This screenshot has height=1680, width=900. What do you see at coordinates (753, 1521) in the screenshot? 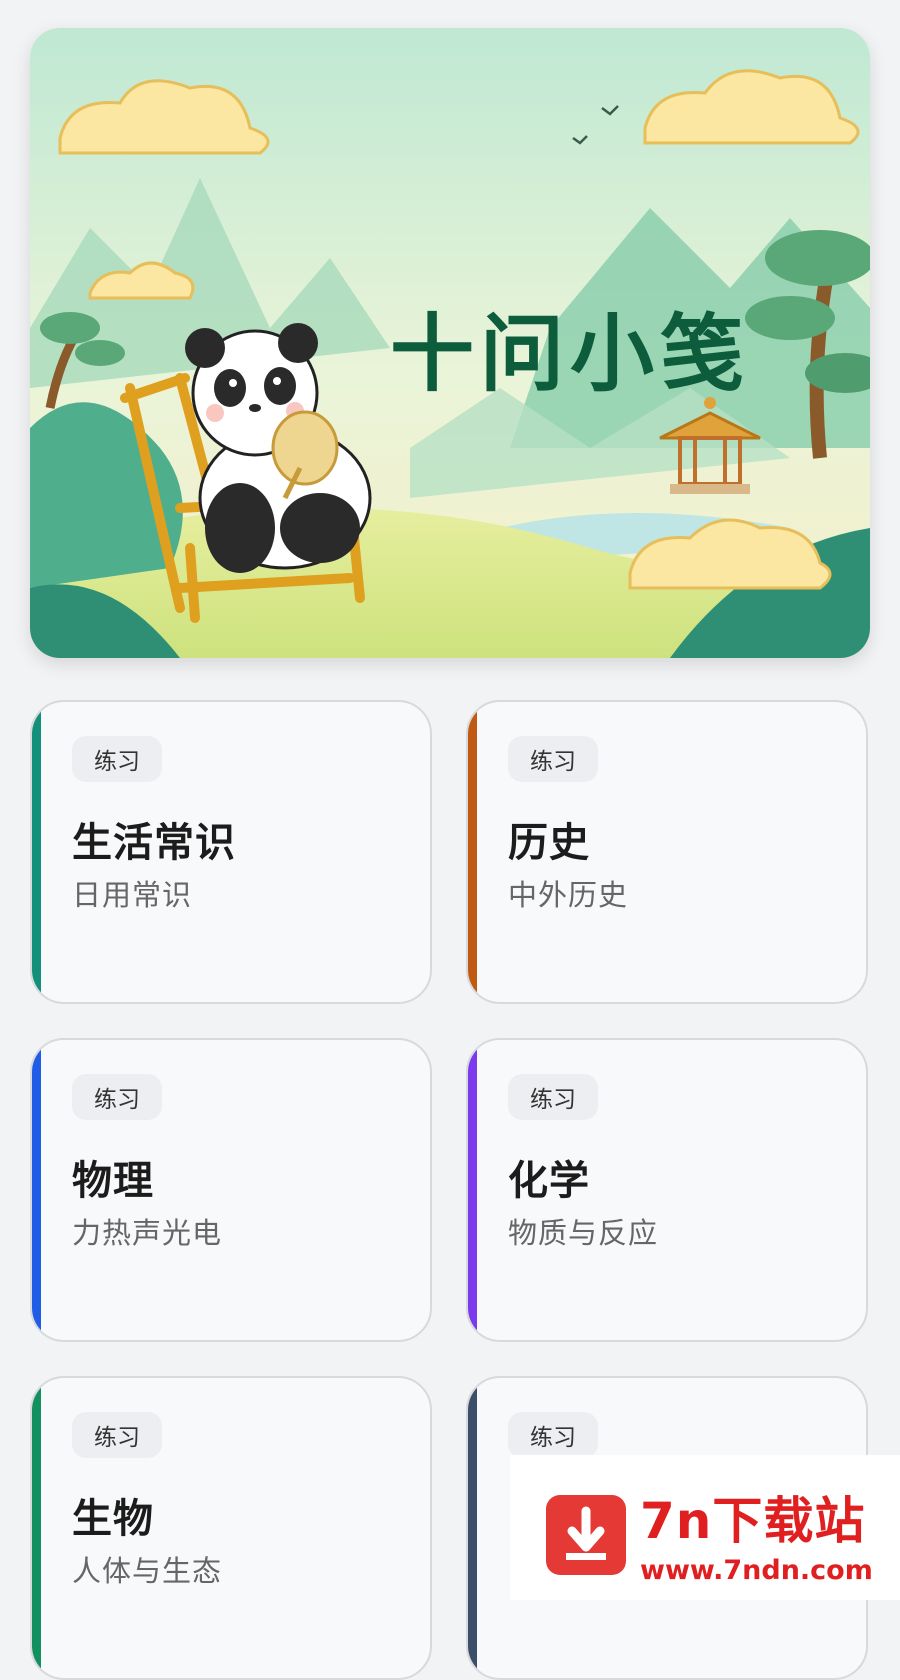
I see `watermark-title: 7n下载站` at bounding box center [753, 1521].